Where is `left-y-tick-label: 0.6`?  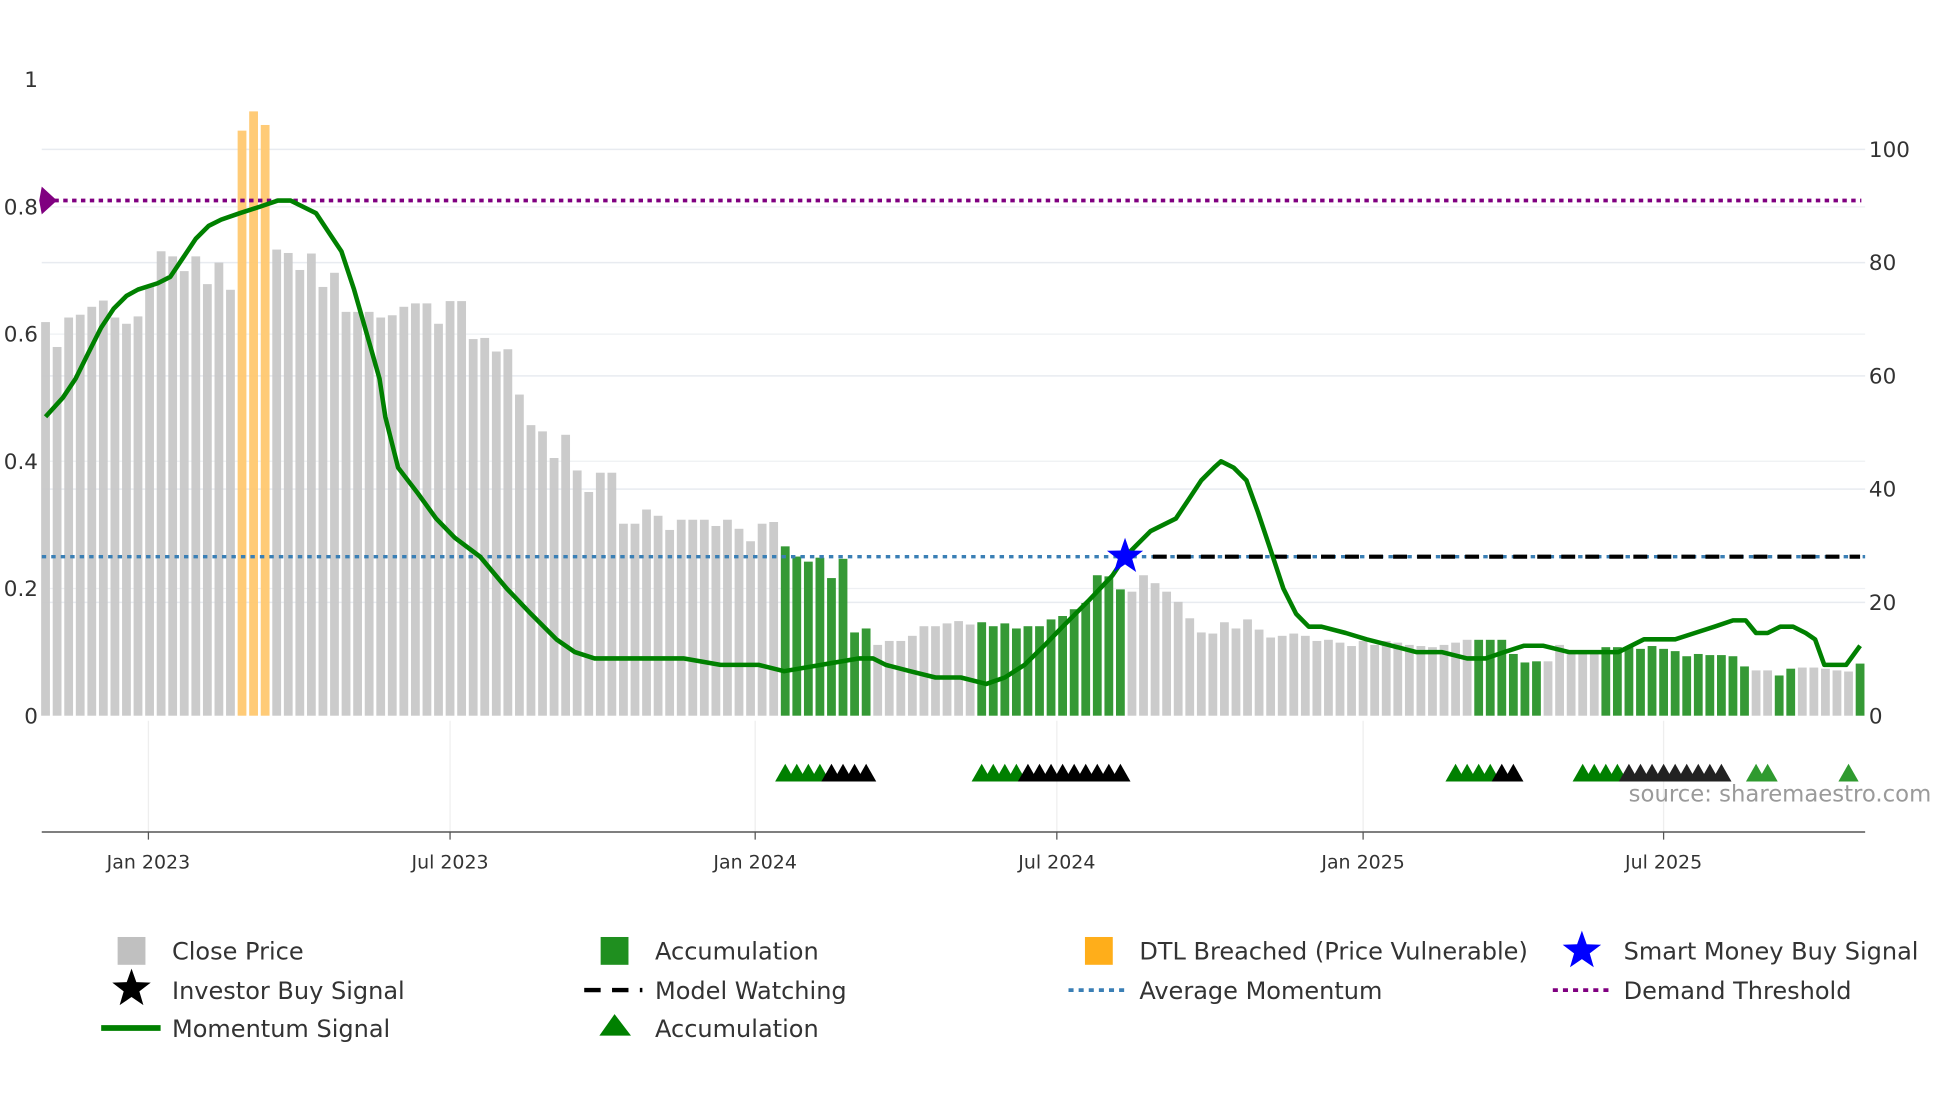
left-y-tick-label: 0.6 is located at coordinates (21, 335).